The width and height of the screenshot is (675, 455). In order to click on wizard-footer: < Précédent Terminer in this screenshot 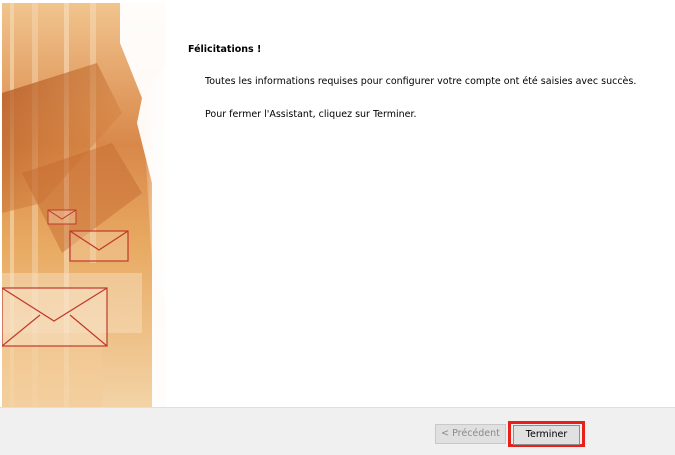, I will do `click(337, 431)`.